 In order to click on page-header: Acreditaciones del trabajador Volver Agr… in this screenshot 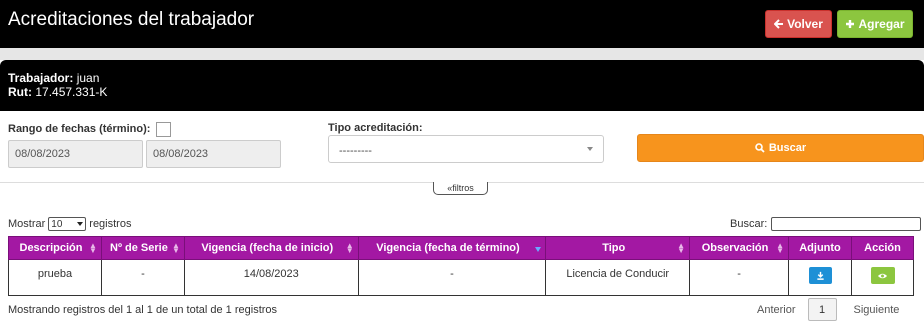, I will do `click(462, 24)`.